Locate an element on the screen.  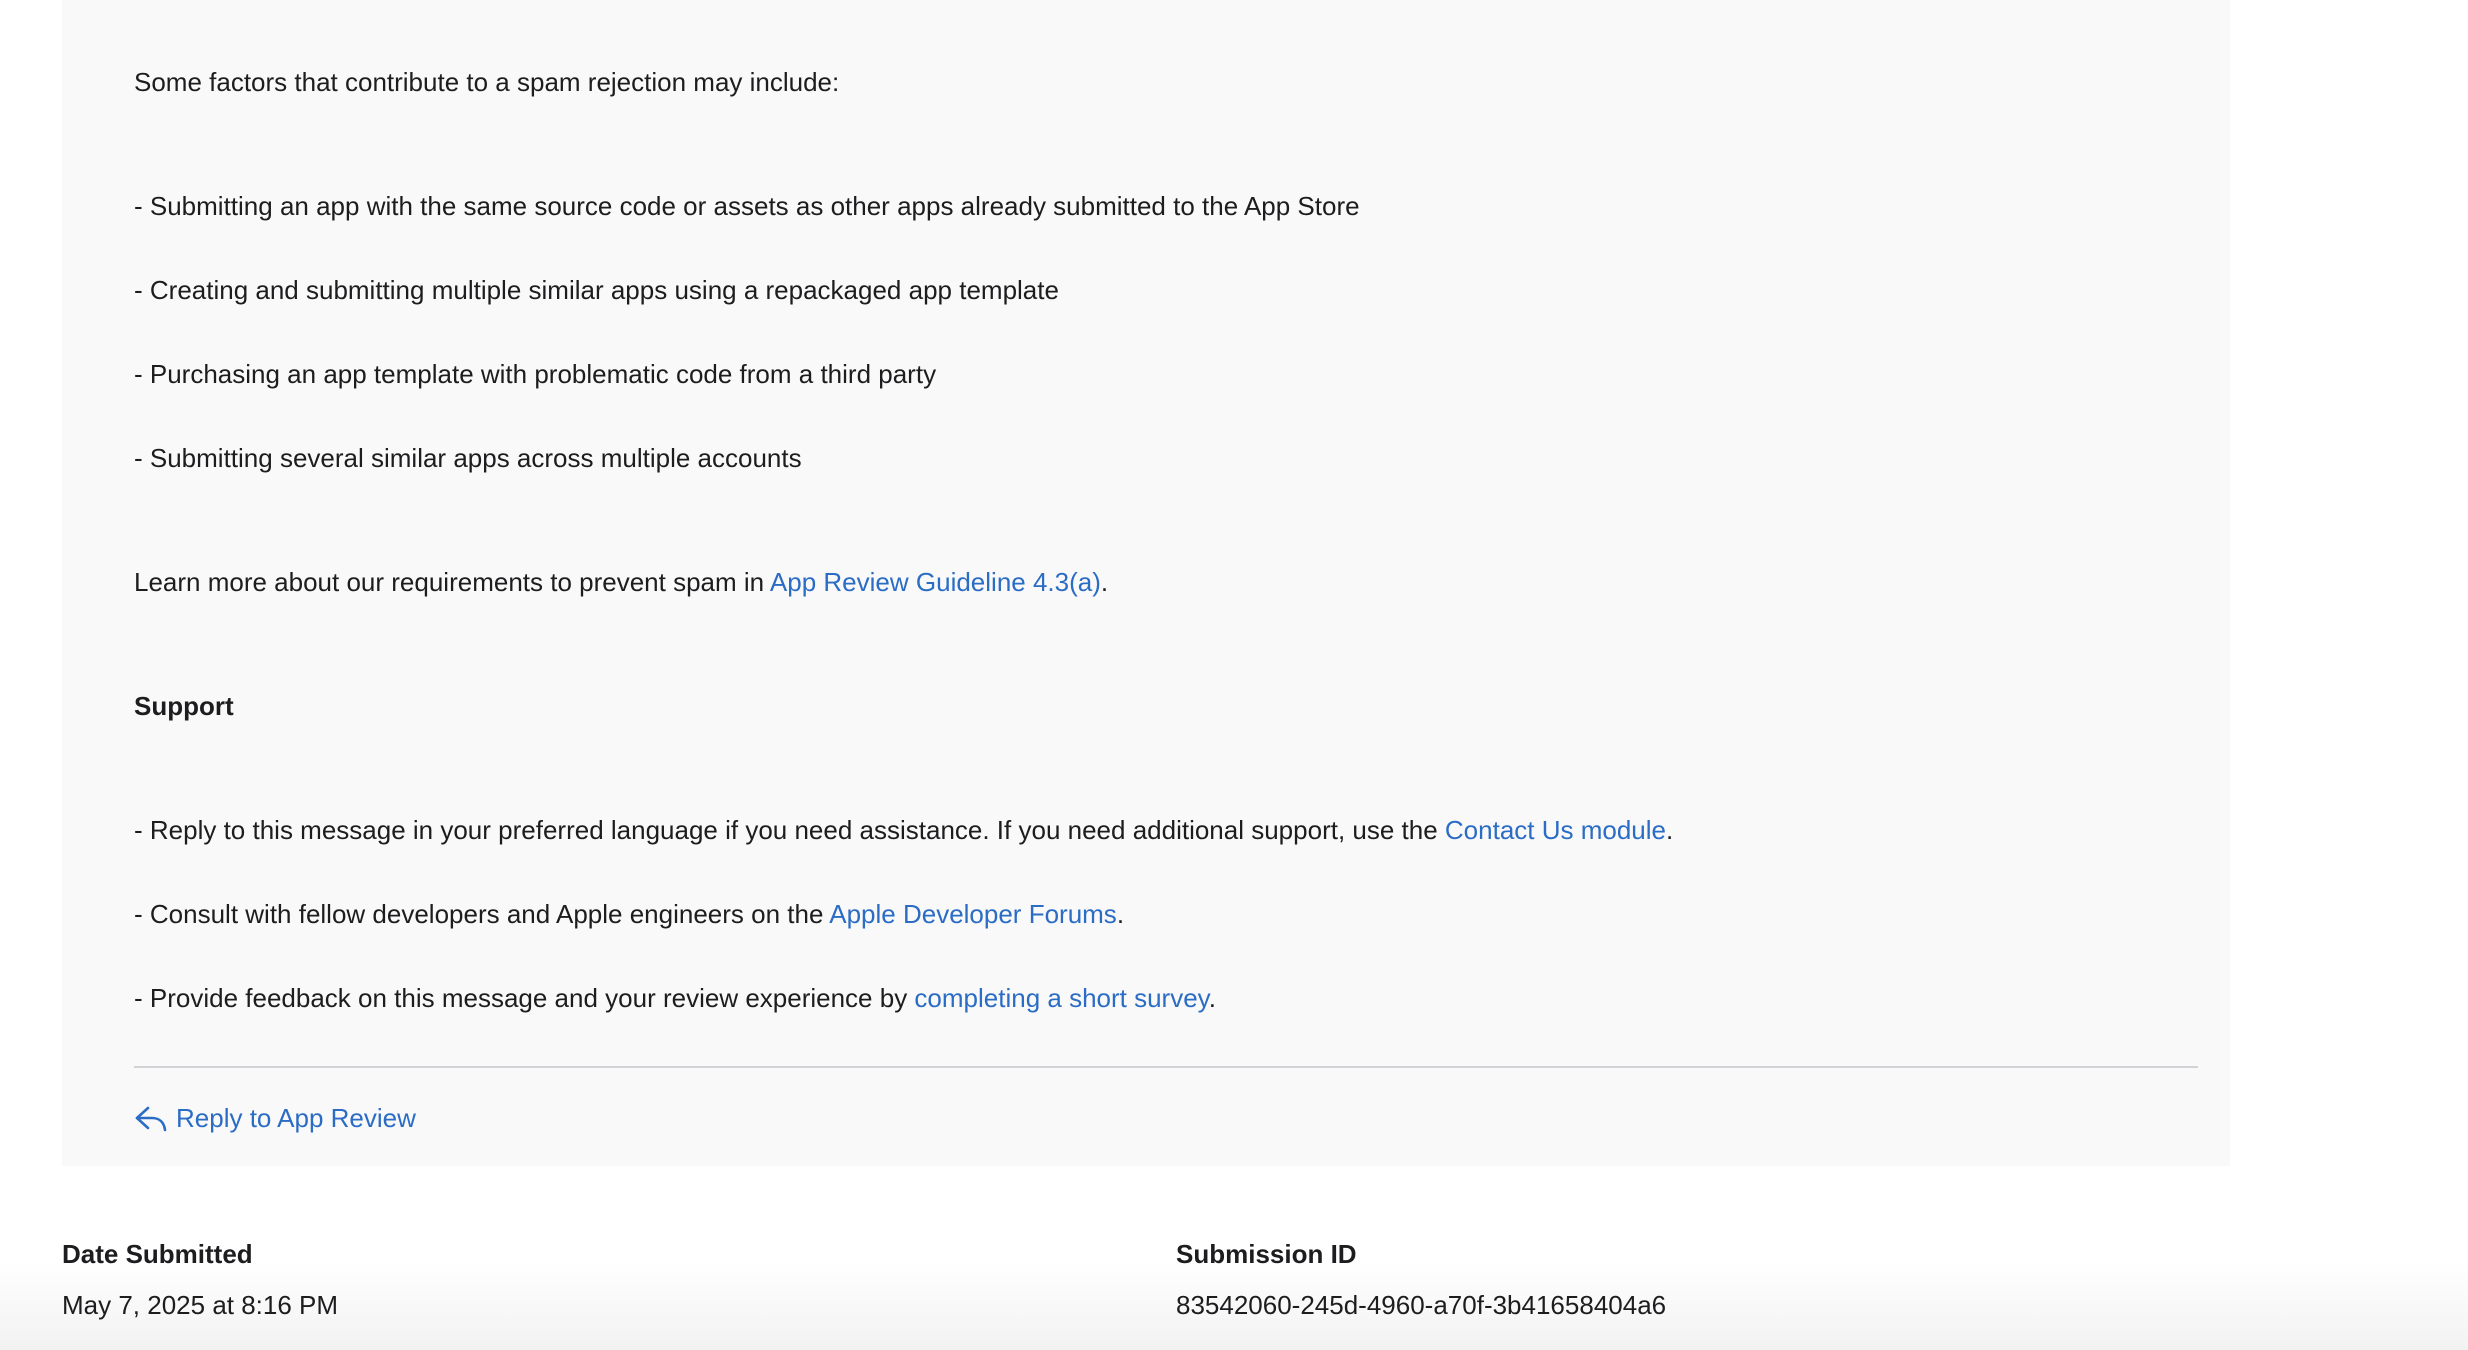
learn-more-suffix: . is located at coordinates (1104, 582).